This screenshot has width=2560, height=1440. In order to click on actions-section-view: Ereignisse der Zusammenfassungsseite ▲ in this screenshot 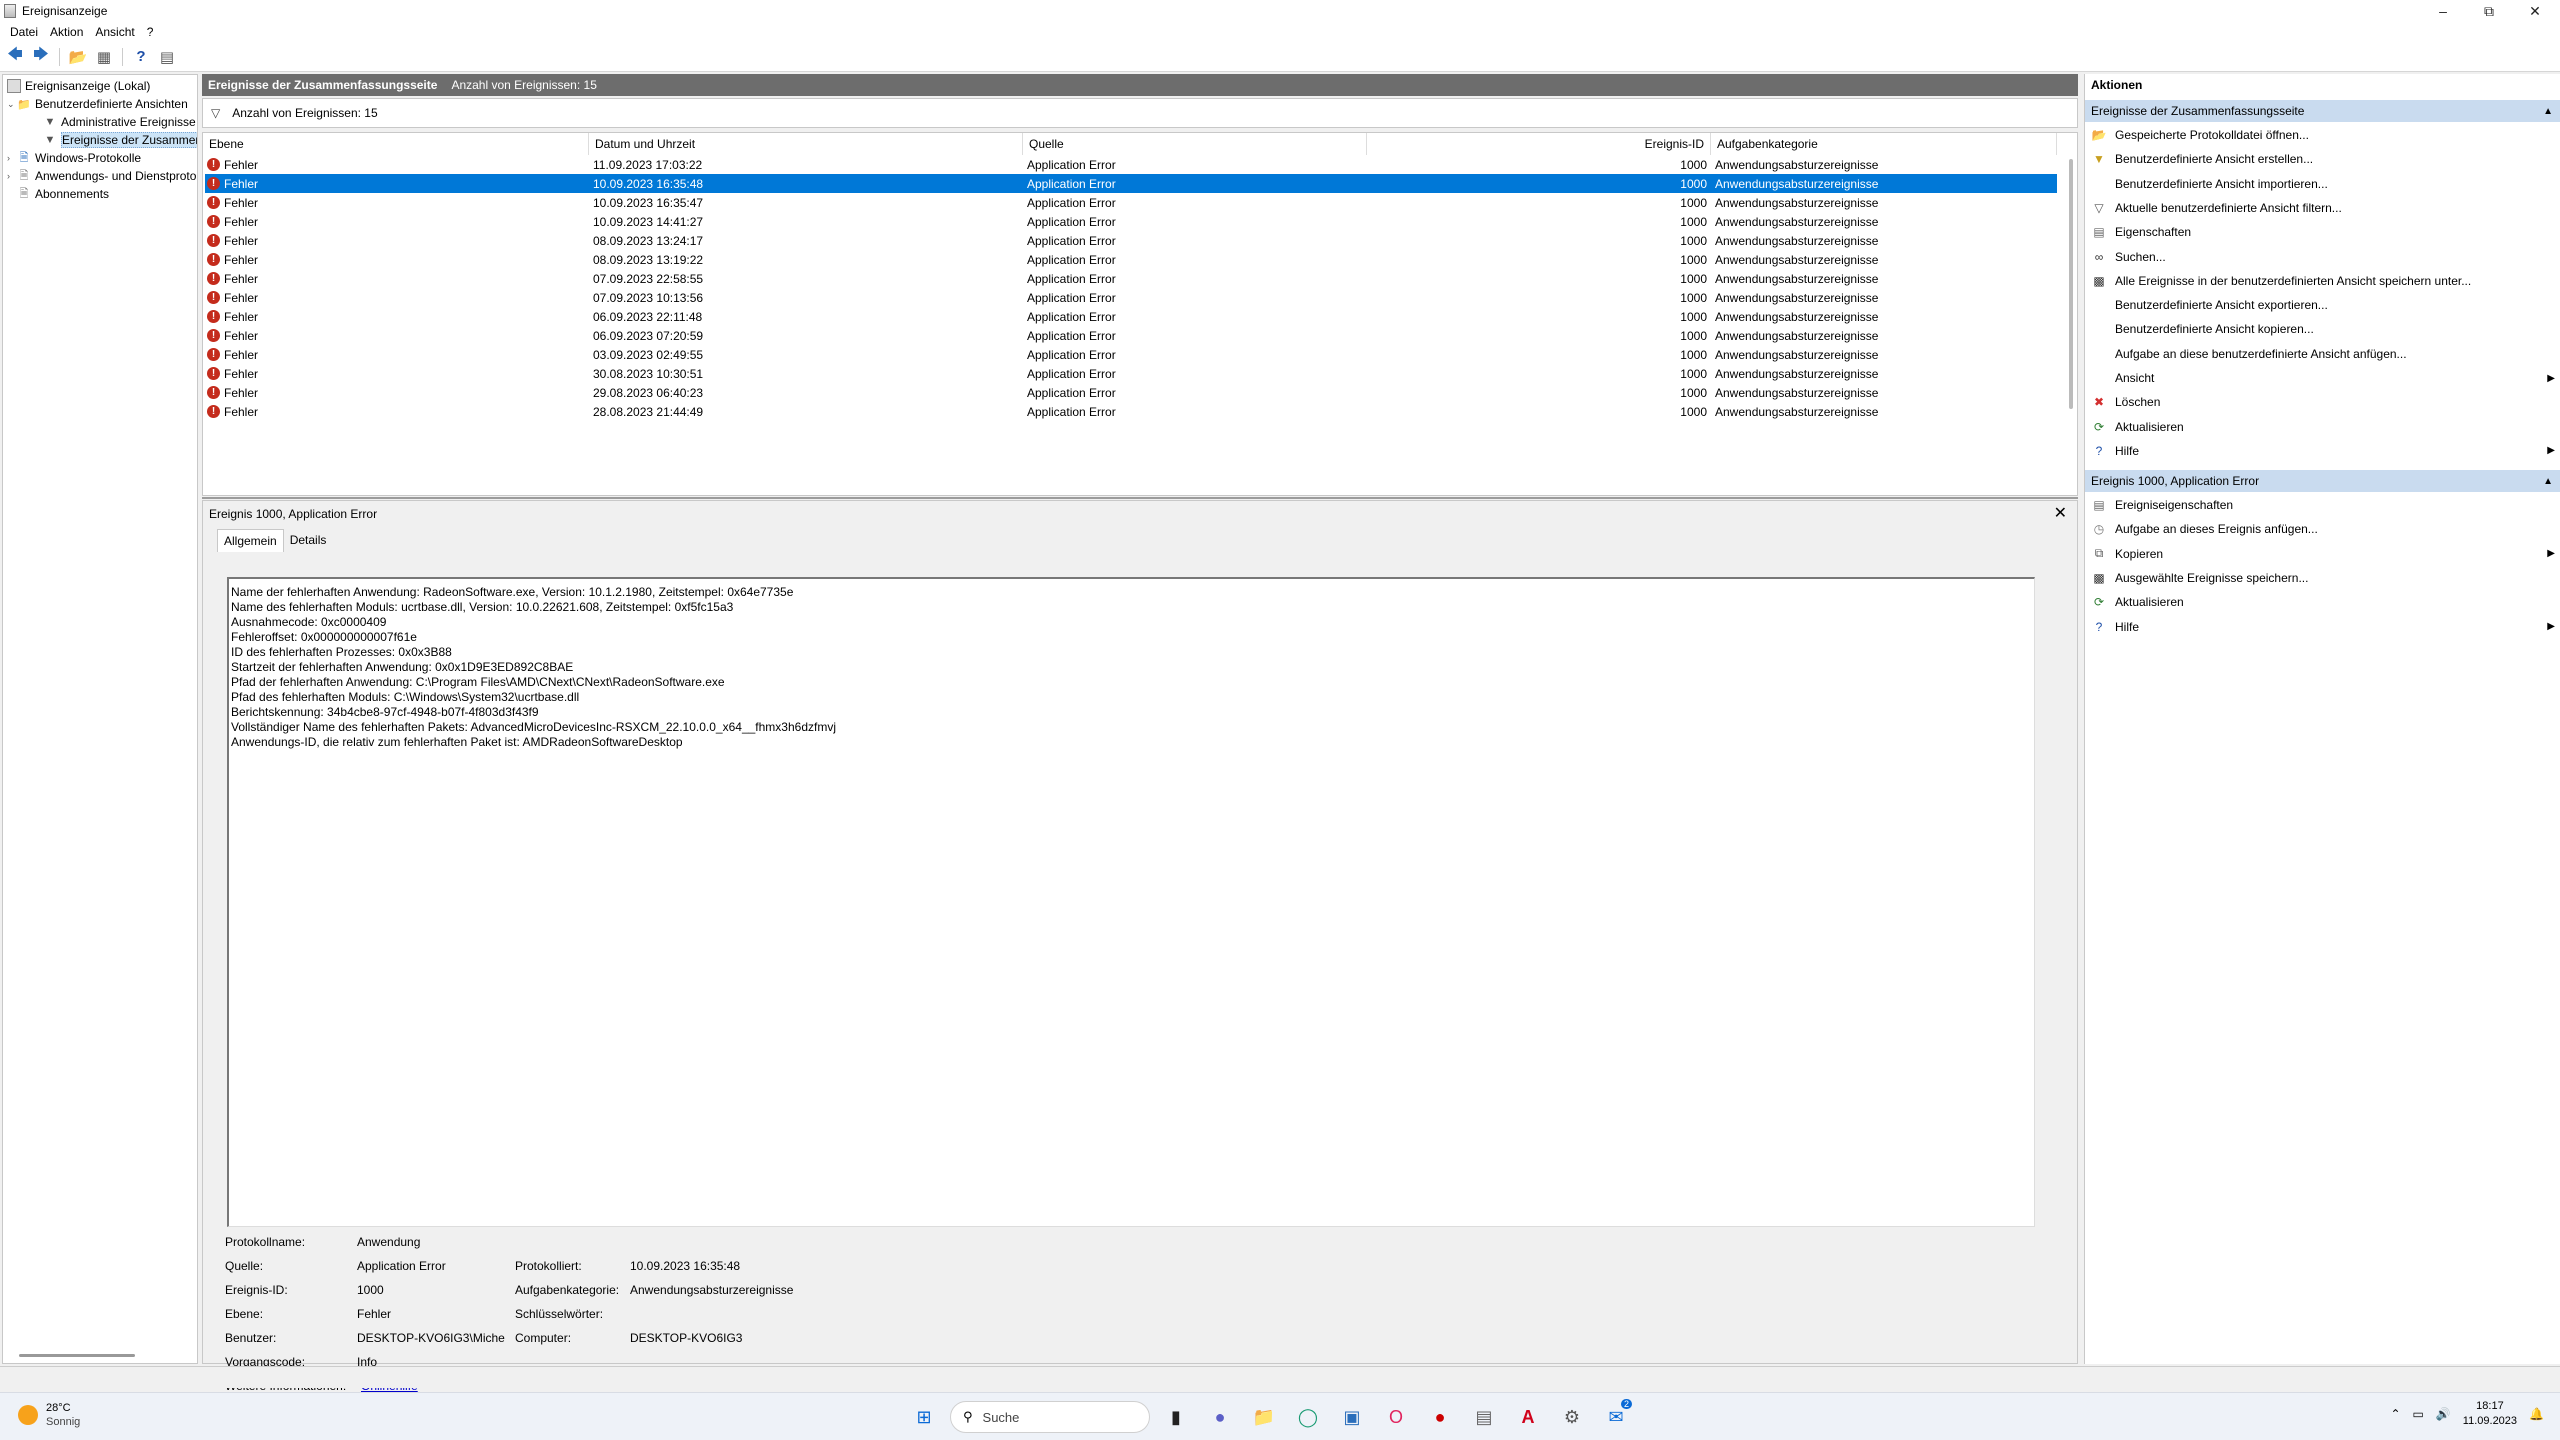, I will do `click(2322, 111)`.